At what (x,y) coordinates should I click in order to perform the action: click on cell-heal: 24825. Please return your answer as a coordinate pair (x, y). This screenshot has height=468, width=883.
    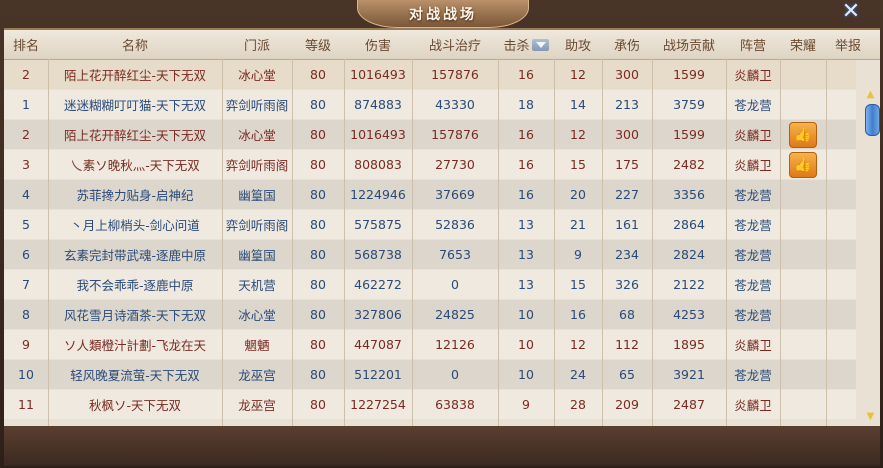
    Looking at the image, I should click on (455, 314).